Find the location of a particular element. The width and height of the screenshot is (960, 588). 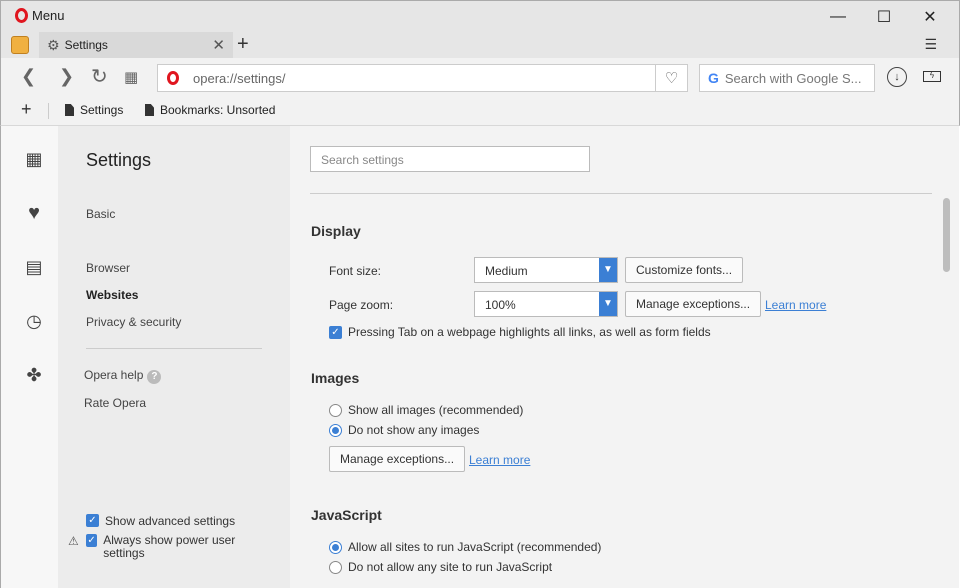

block-js-label: Do not allow any site to run JavaScript is located at coordinates (450, 567).